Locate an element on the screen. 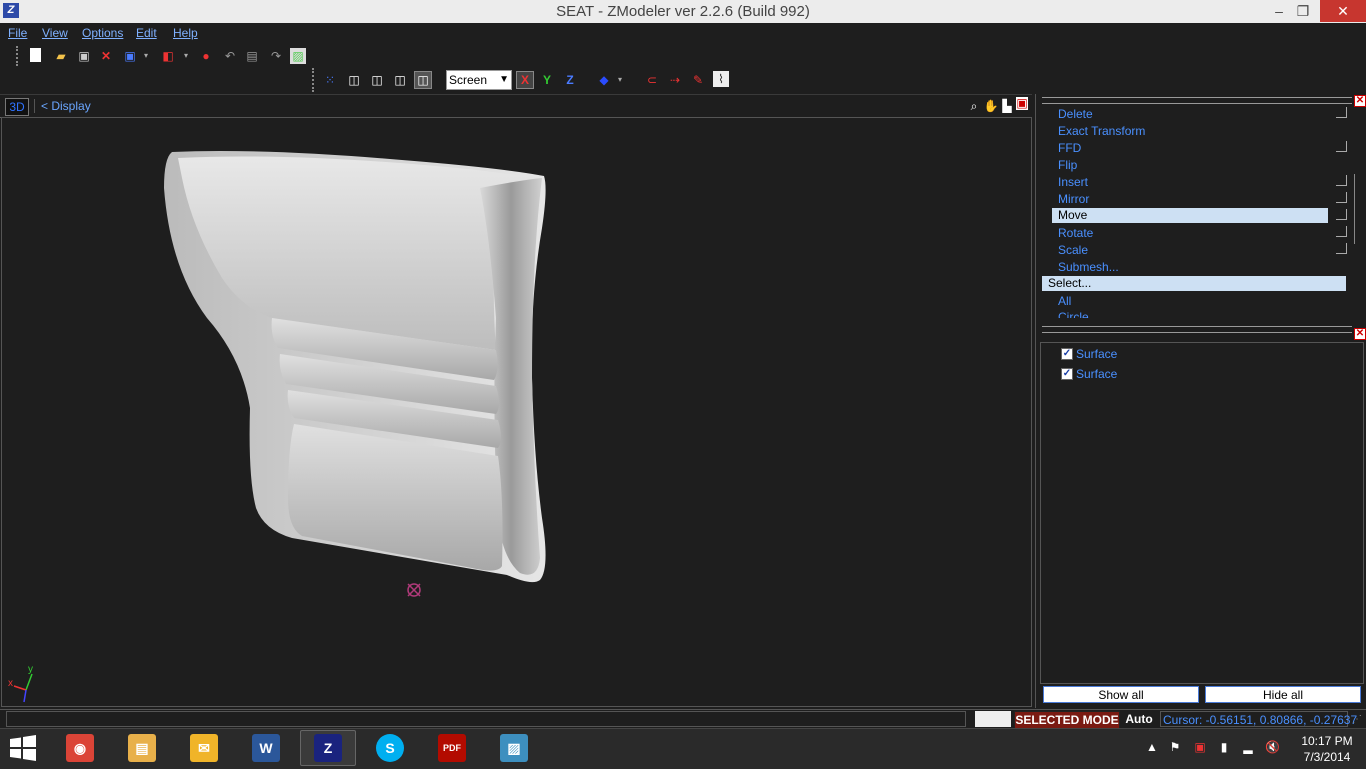 The image size is (1366, 769). ffd-options-box is located at coordinates (1341, 146).